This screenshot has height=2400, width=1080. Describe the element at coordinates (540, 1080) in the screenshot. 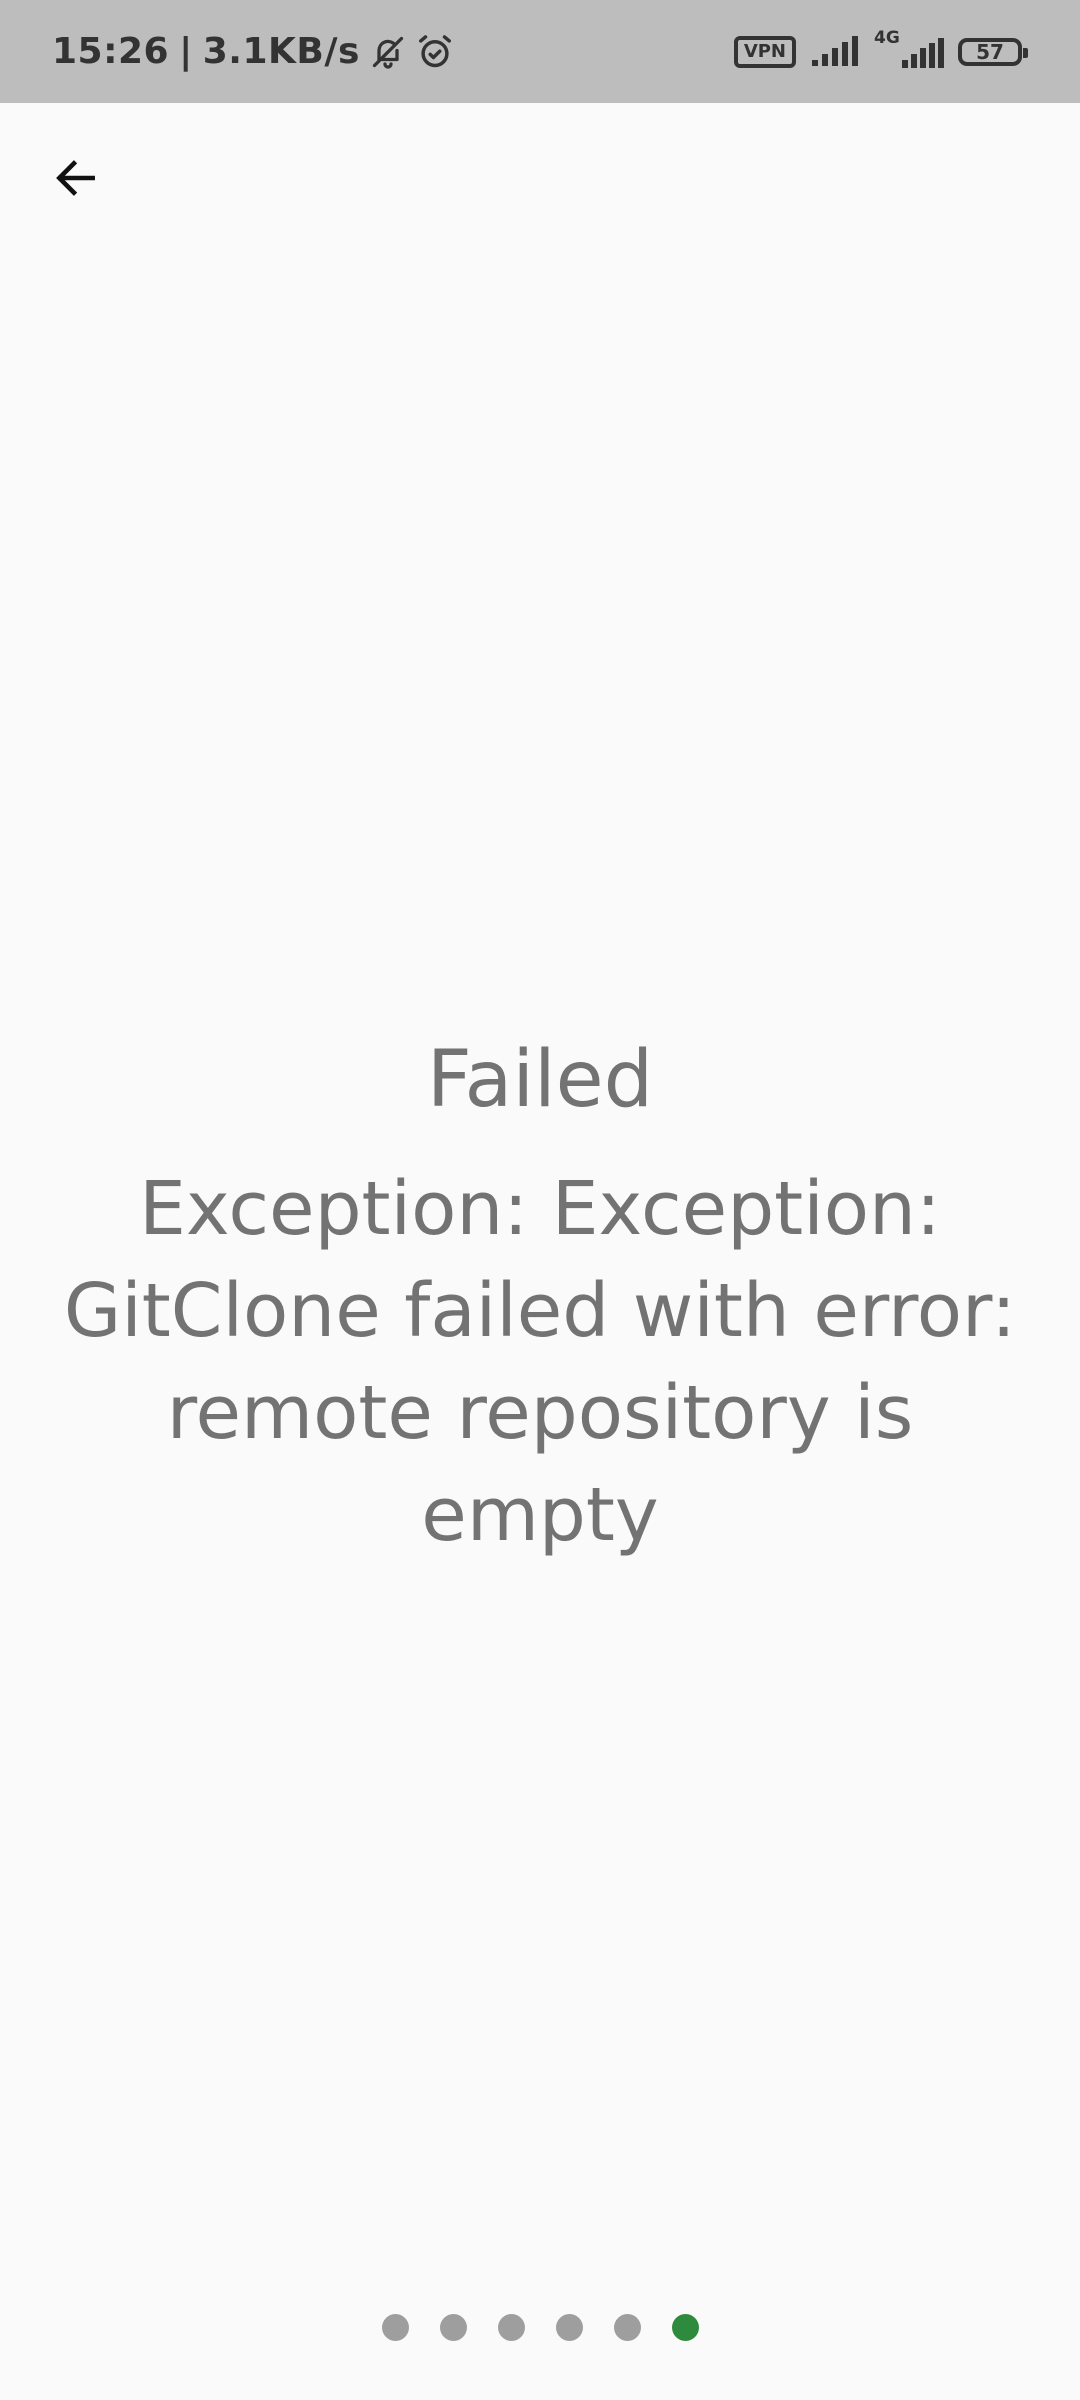

I see `status-title: Failed` at that location.